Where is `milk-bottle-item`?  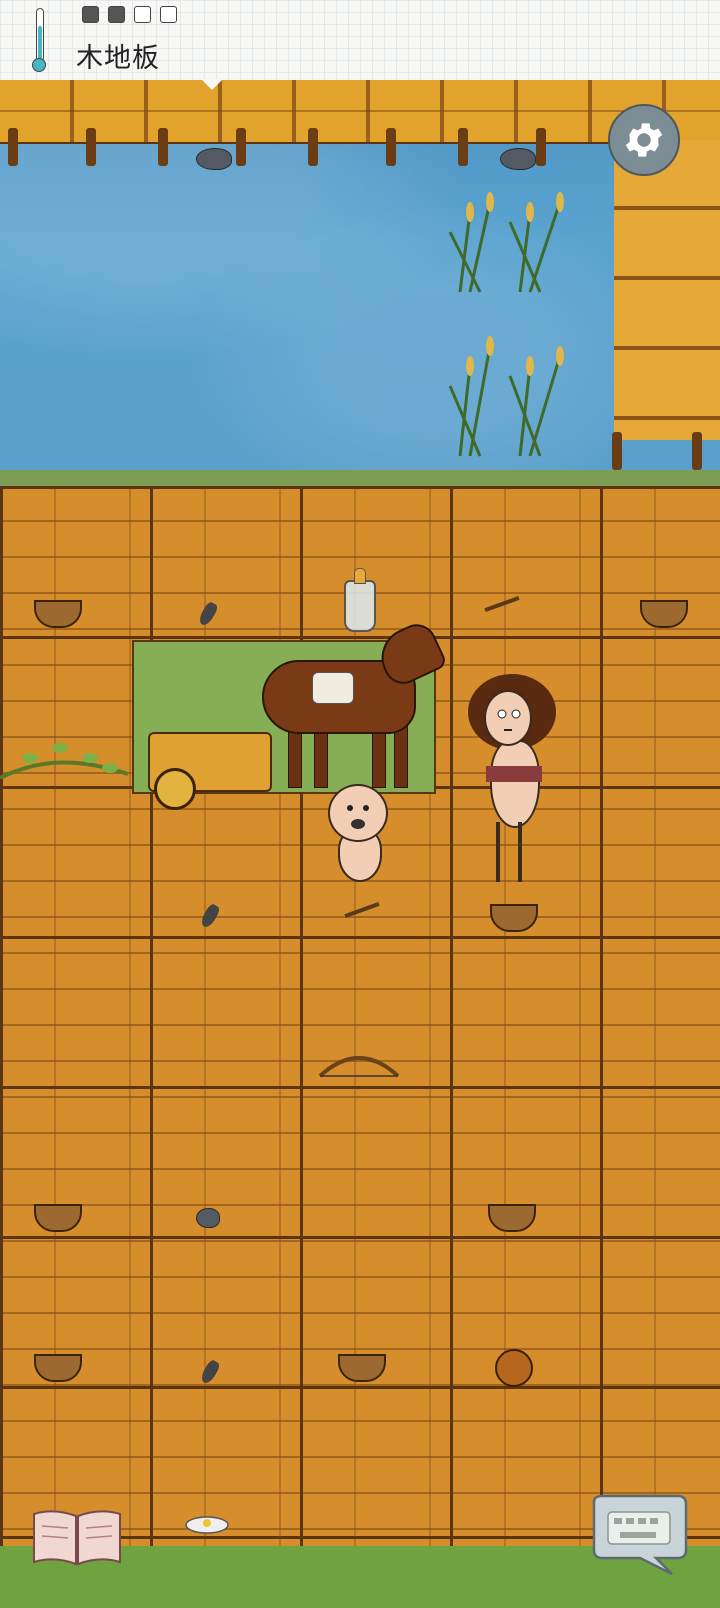 milk-bottle-item is located at coordinates (360, 600).